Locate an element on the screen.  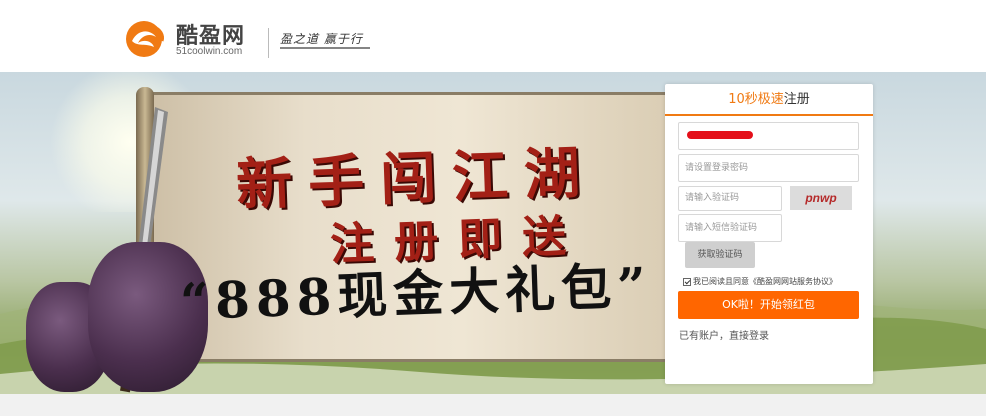
register-title-accent: 10秒极速 is located at coordinates (756, 99).